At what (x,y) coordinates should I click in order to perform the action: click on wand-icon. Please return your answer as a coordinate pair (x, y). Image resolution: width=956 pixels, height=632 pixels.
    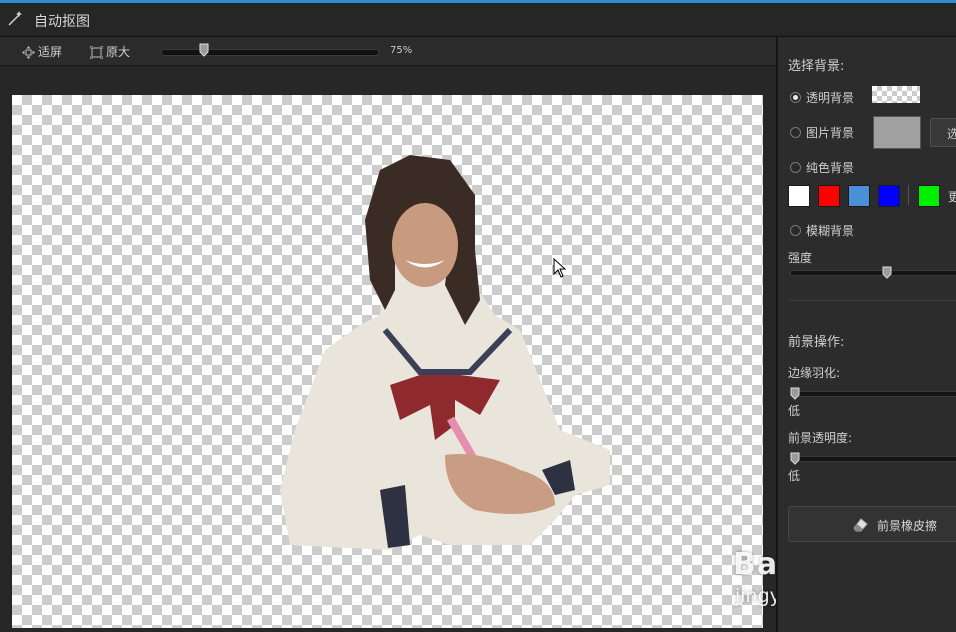
    Looking at the image, I should click on (15, 18).